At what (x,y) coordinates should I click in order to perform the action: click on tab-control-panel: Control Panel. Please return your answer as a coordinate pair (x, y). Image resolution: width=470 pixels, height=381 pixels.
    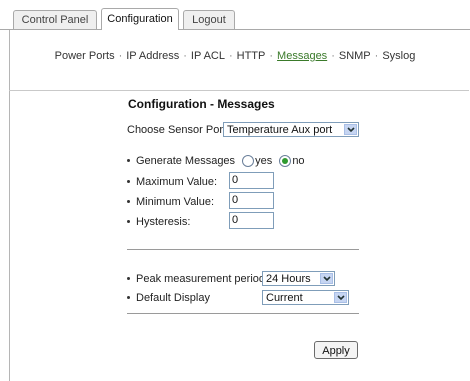
    Looking at the image, I should click on (55, 19).